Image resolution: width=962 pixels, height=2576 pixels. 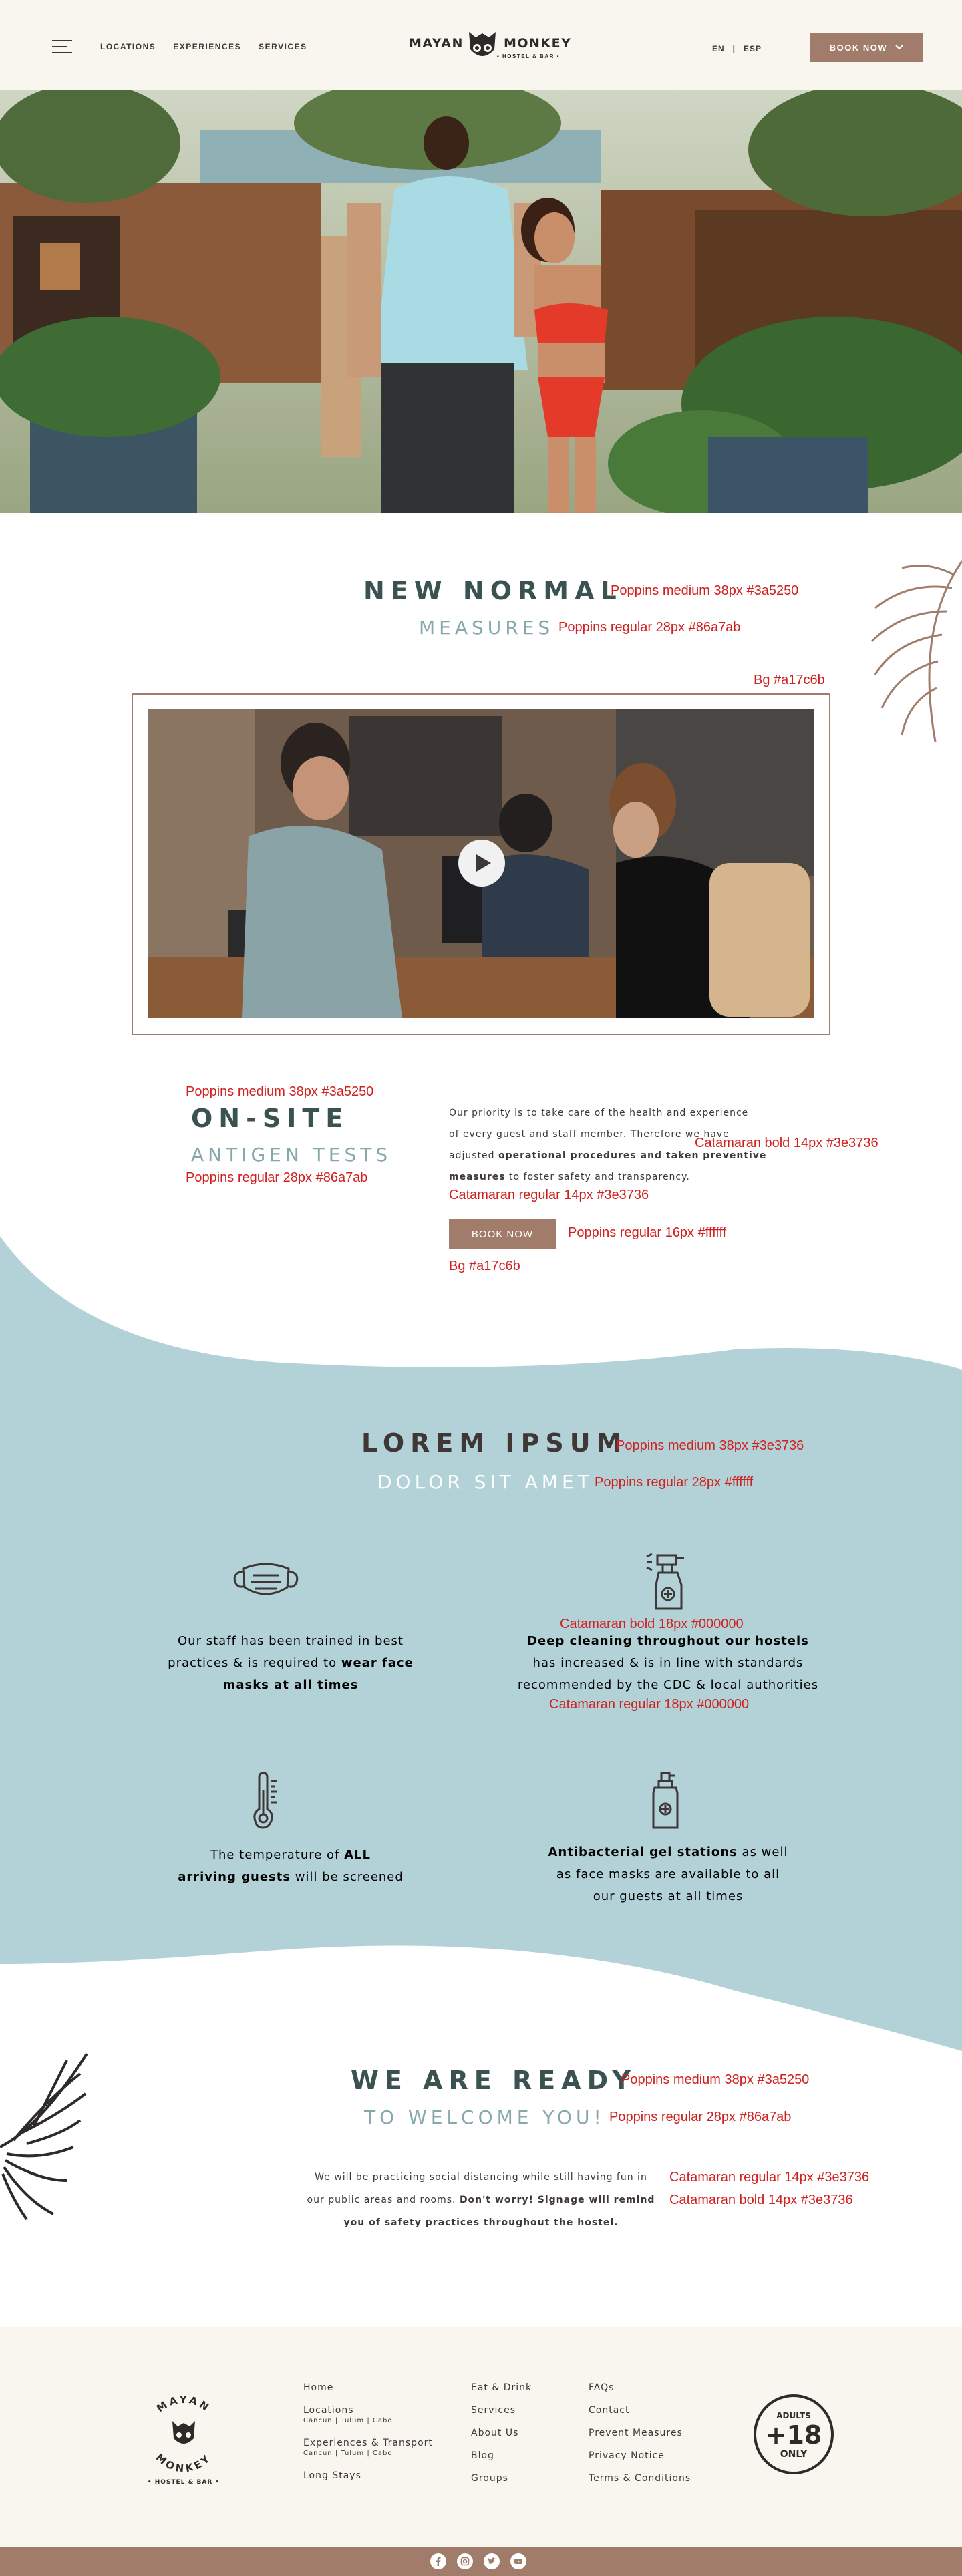 I want to click on new-normal-subtitle: MEASURES, so click(x=486, y=628).